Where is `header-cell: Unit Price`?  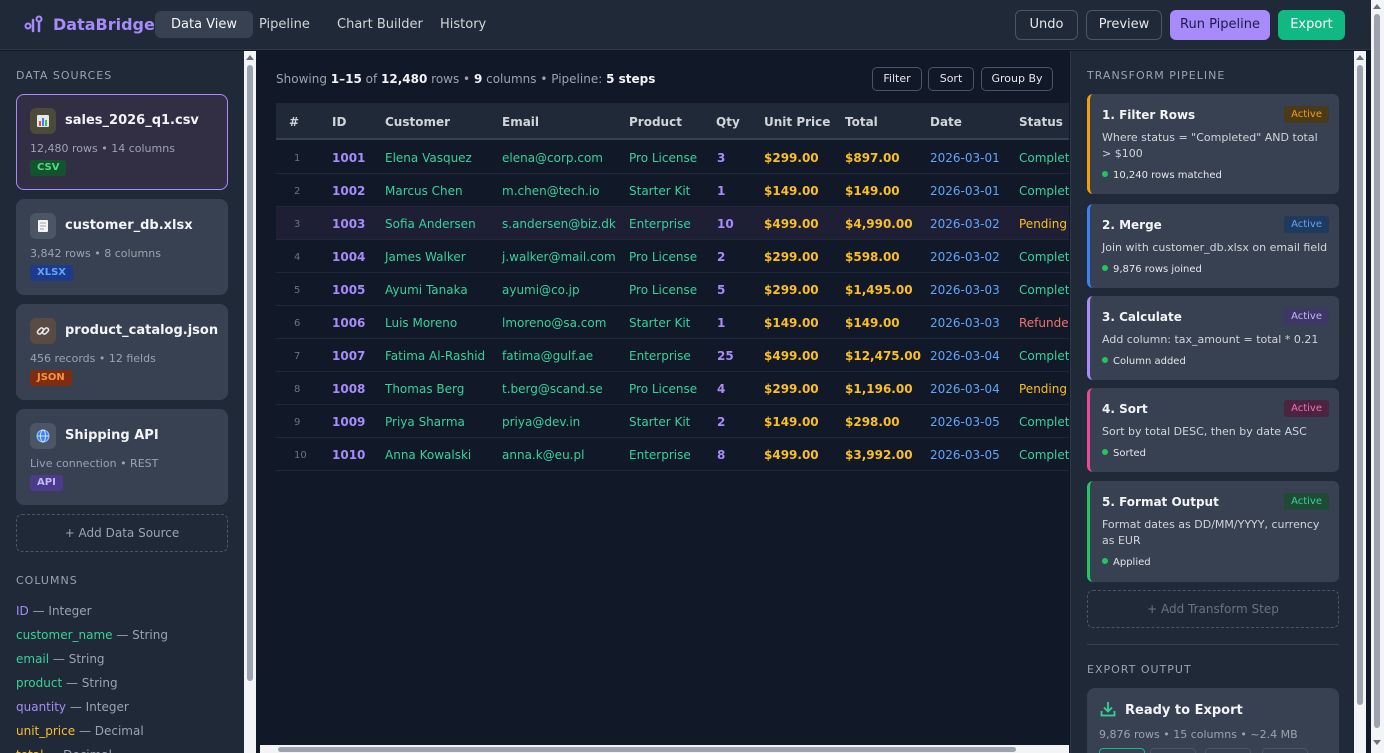 header-cell: Unit Price is located at coordinates (797, 122).